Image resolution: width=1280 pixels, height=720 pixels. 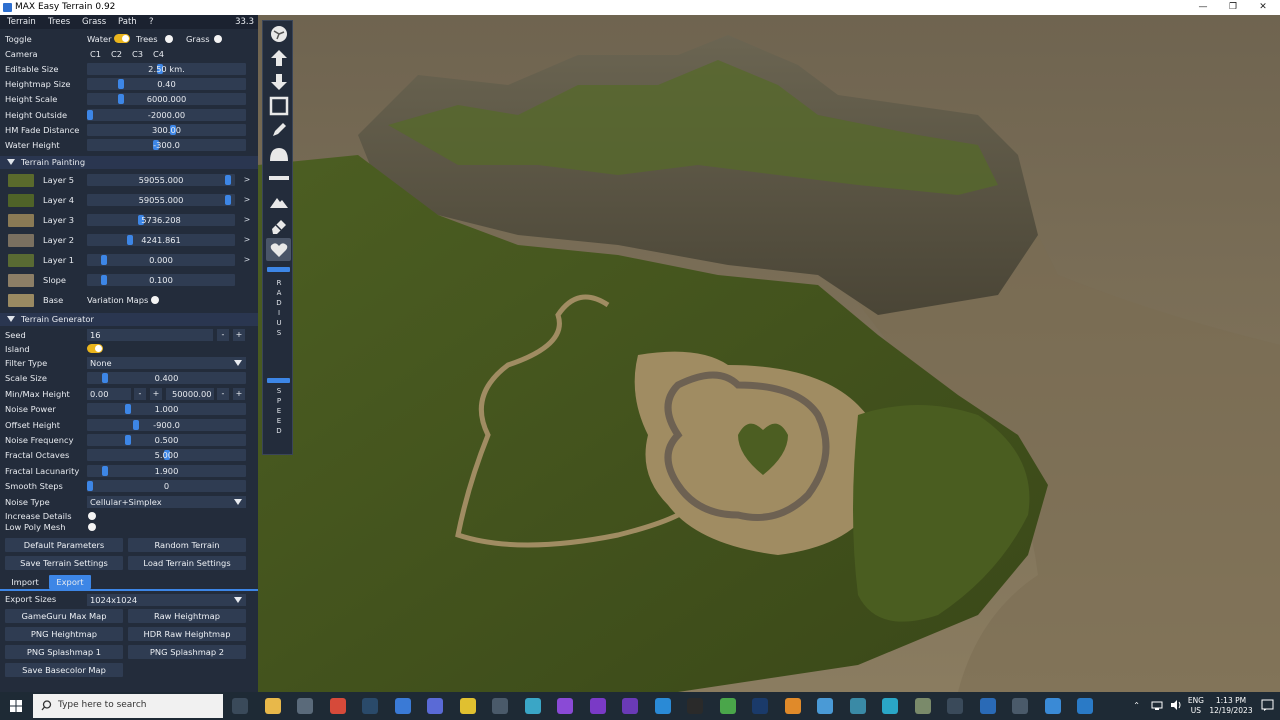 What do you see at coordinates (223, 335) in the screenshot?
I see `seed-decrement-button: -` at bounding box center [223, 335].